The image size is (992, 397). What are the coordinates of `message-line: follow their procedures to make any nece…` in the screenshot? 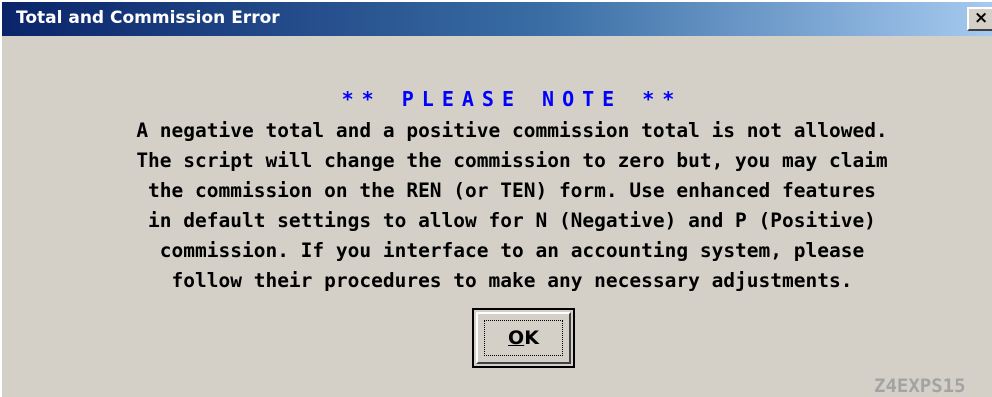 It's located at (512, 280).